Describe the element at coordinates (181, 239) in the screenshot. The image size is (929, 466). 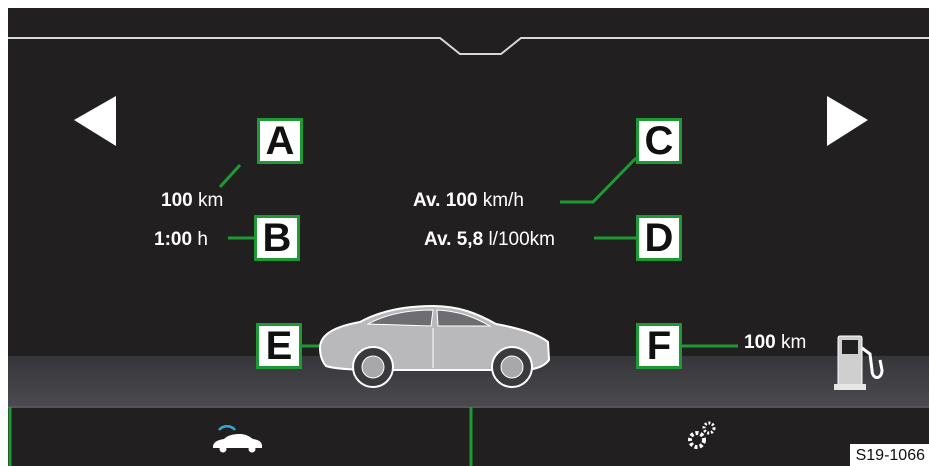
I see `duration-value: 1:00 h` at that location.